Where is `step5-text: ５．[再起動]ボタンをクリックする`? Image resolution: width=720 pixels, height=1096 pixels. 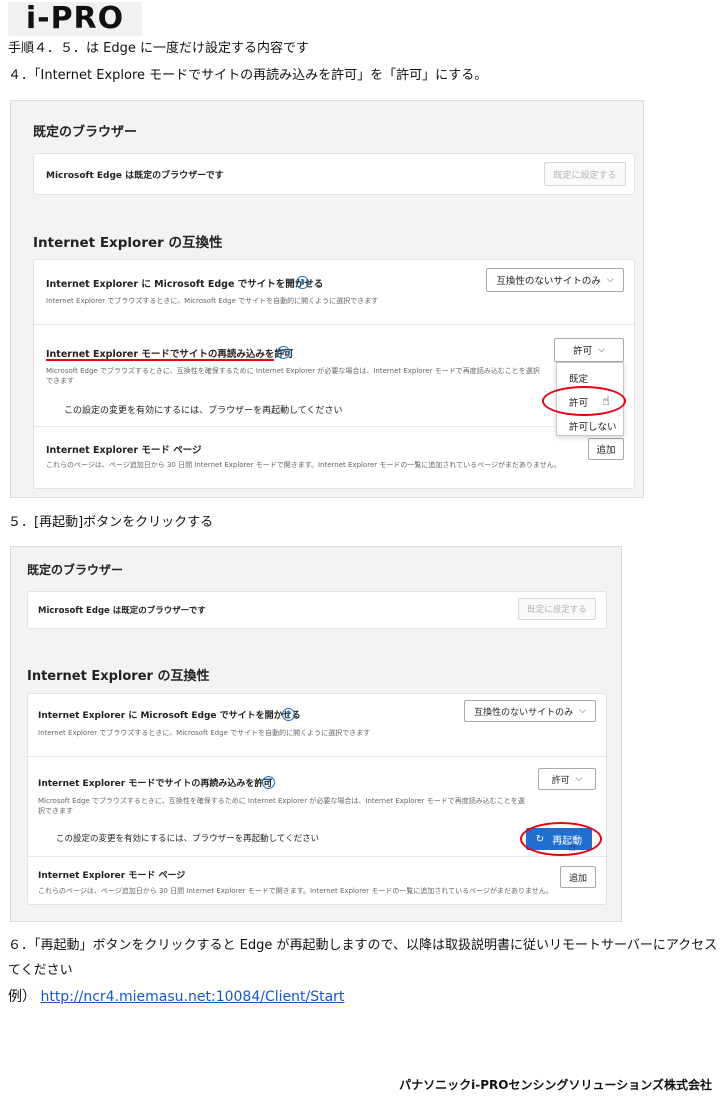 step5-text: ５．[再起動]ボタンをクリックする is located at coordinates (111, 522).